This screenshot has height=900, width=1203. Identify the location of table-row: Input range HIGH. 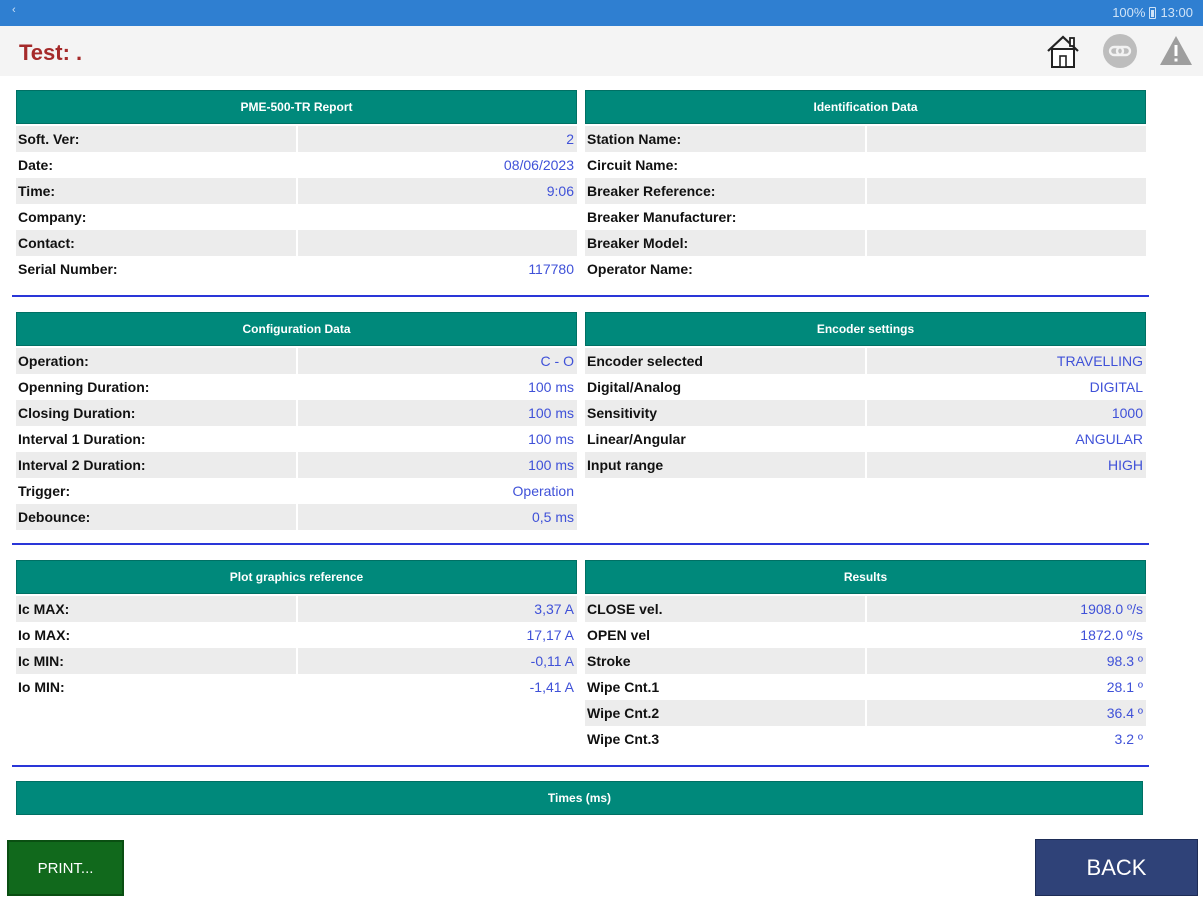
(865, 465).